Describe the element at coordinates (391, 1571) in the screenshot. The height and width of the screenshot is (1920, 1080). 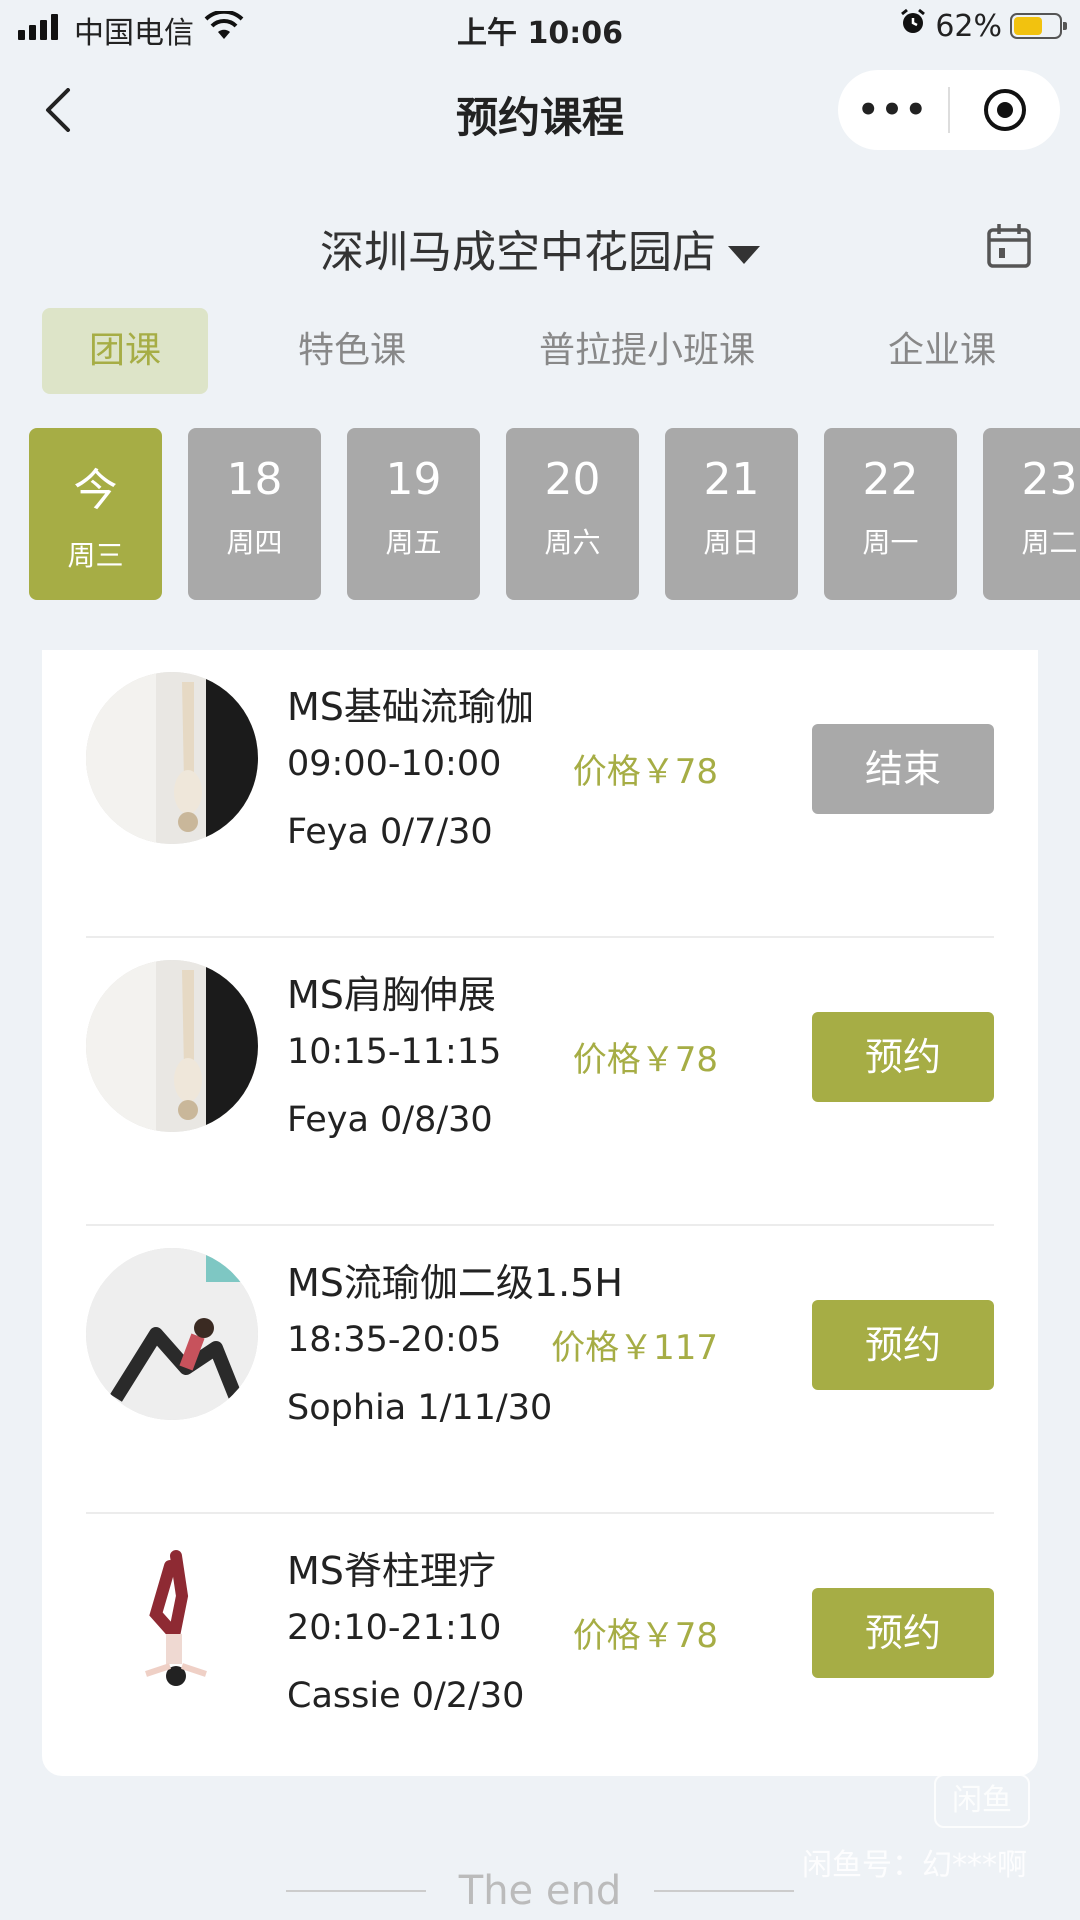
I see `course-name: MS脊柱理疗` at that location.